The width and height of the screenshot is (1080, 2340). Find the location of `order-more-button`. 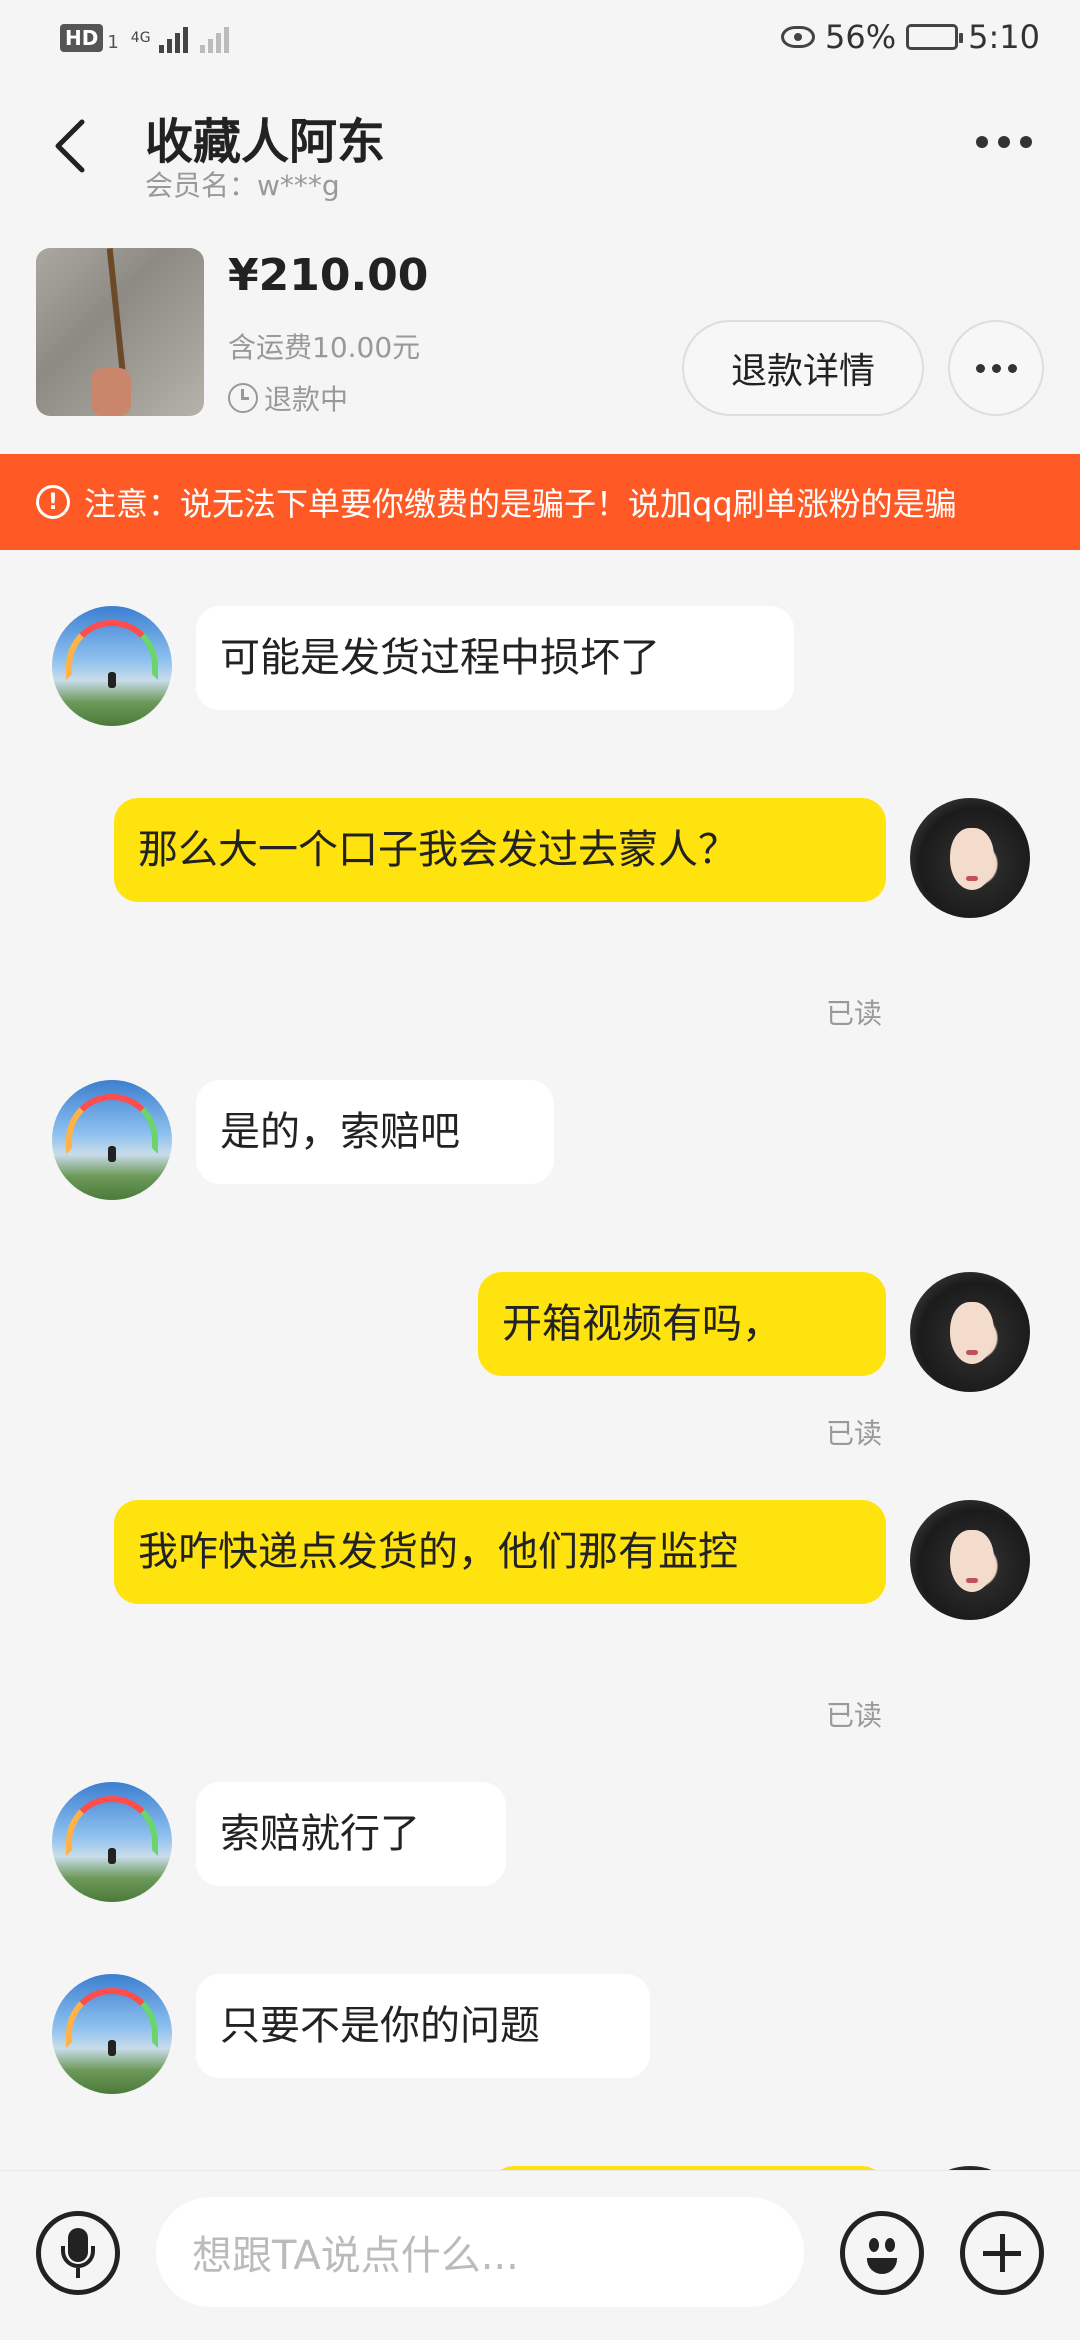

order-more-button is located at coordinates (996, 368).